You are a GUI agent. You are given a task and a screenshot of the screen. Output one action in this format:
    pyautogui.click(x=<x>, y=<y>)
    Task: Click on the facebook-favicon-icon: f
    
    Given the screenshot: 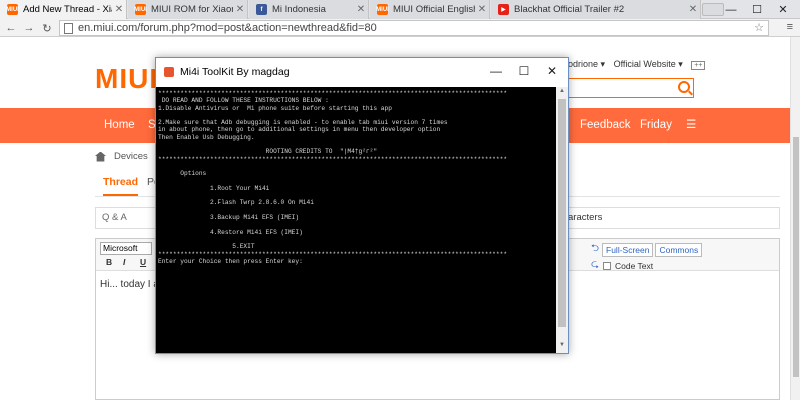 What is the action you would take?
    pyautogui.click(x=261, y=9)
    